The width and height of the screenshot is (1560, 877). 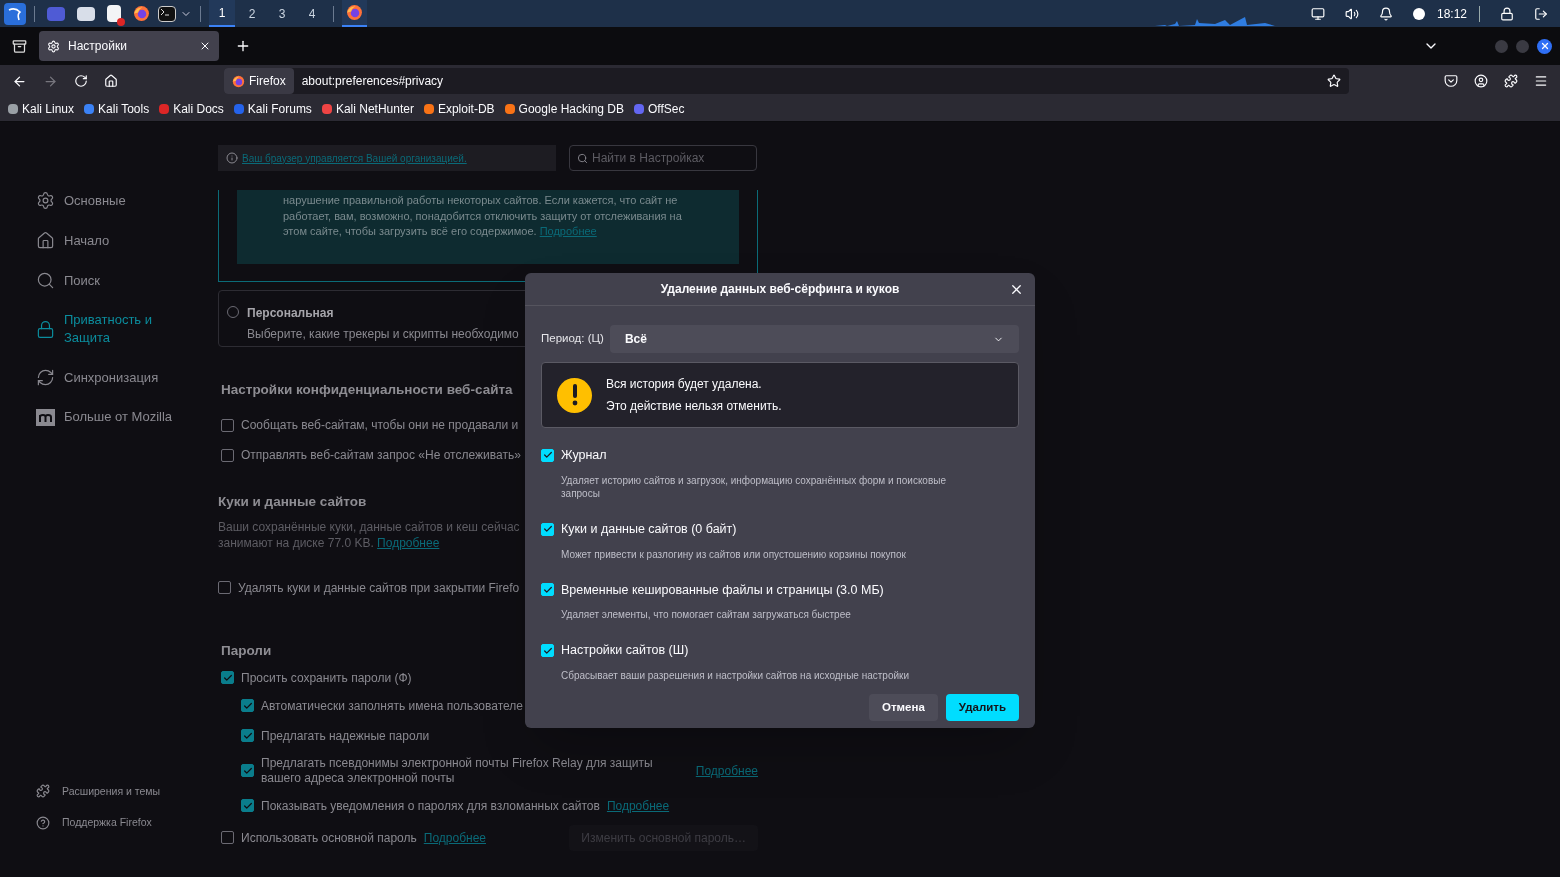 I want to click on sidebar-link: Поддержка Firefox, so click(x=127, y=823).